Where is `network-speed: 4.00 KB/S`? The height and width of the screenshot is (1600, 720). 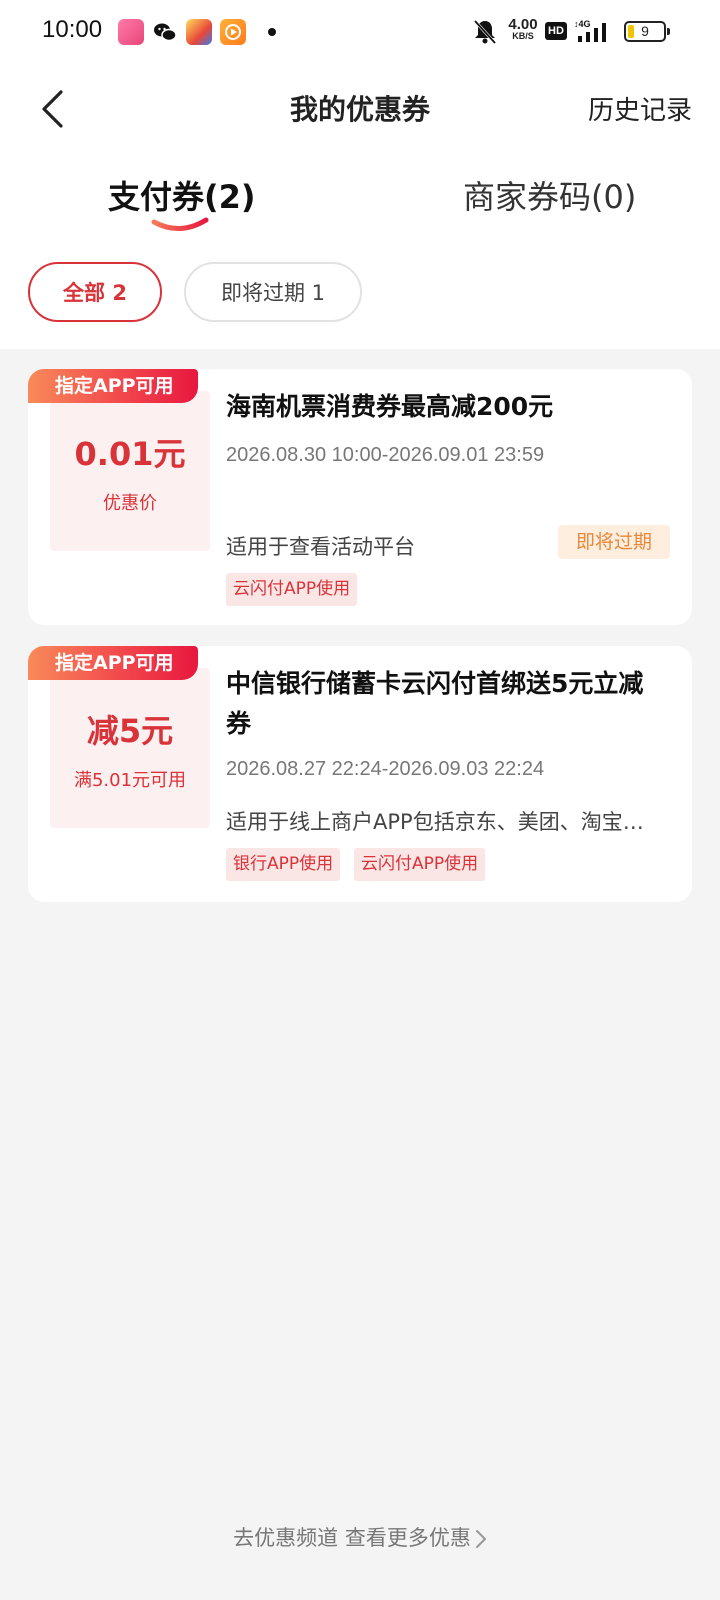
network-speed: 4.00 KB/S is located at coordinates (523, 28).